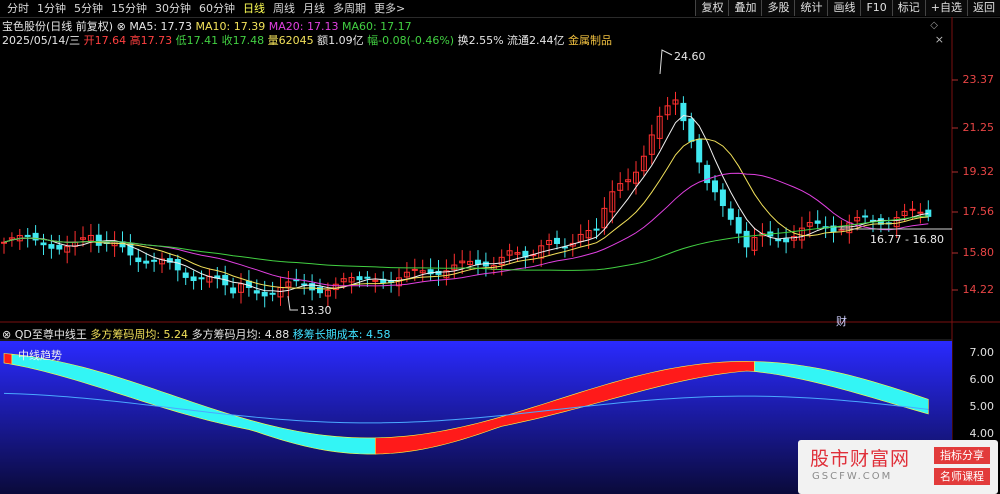 The width and height of the screenshot is (1000, 494). What do you see at coordinates (411, 40) in the screenshot?
I see `quote-change: 幅-0.08(-0.46%)` at bounding box center [411, 40].